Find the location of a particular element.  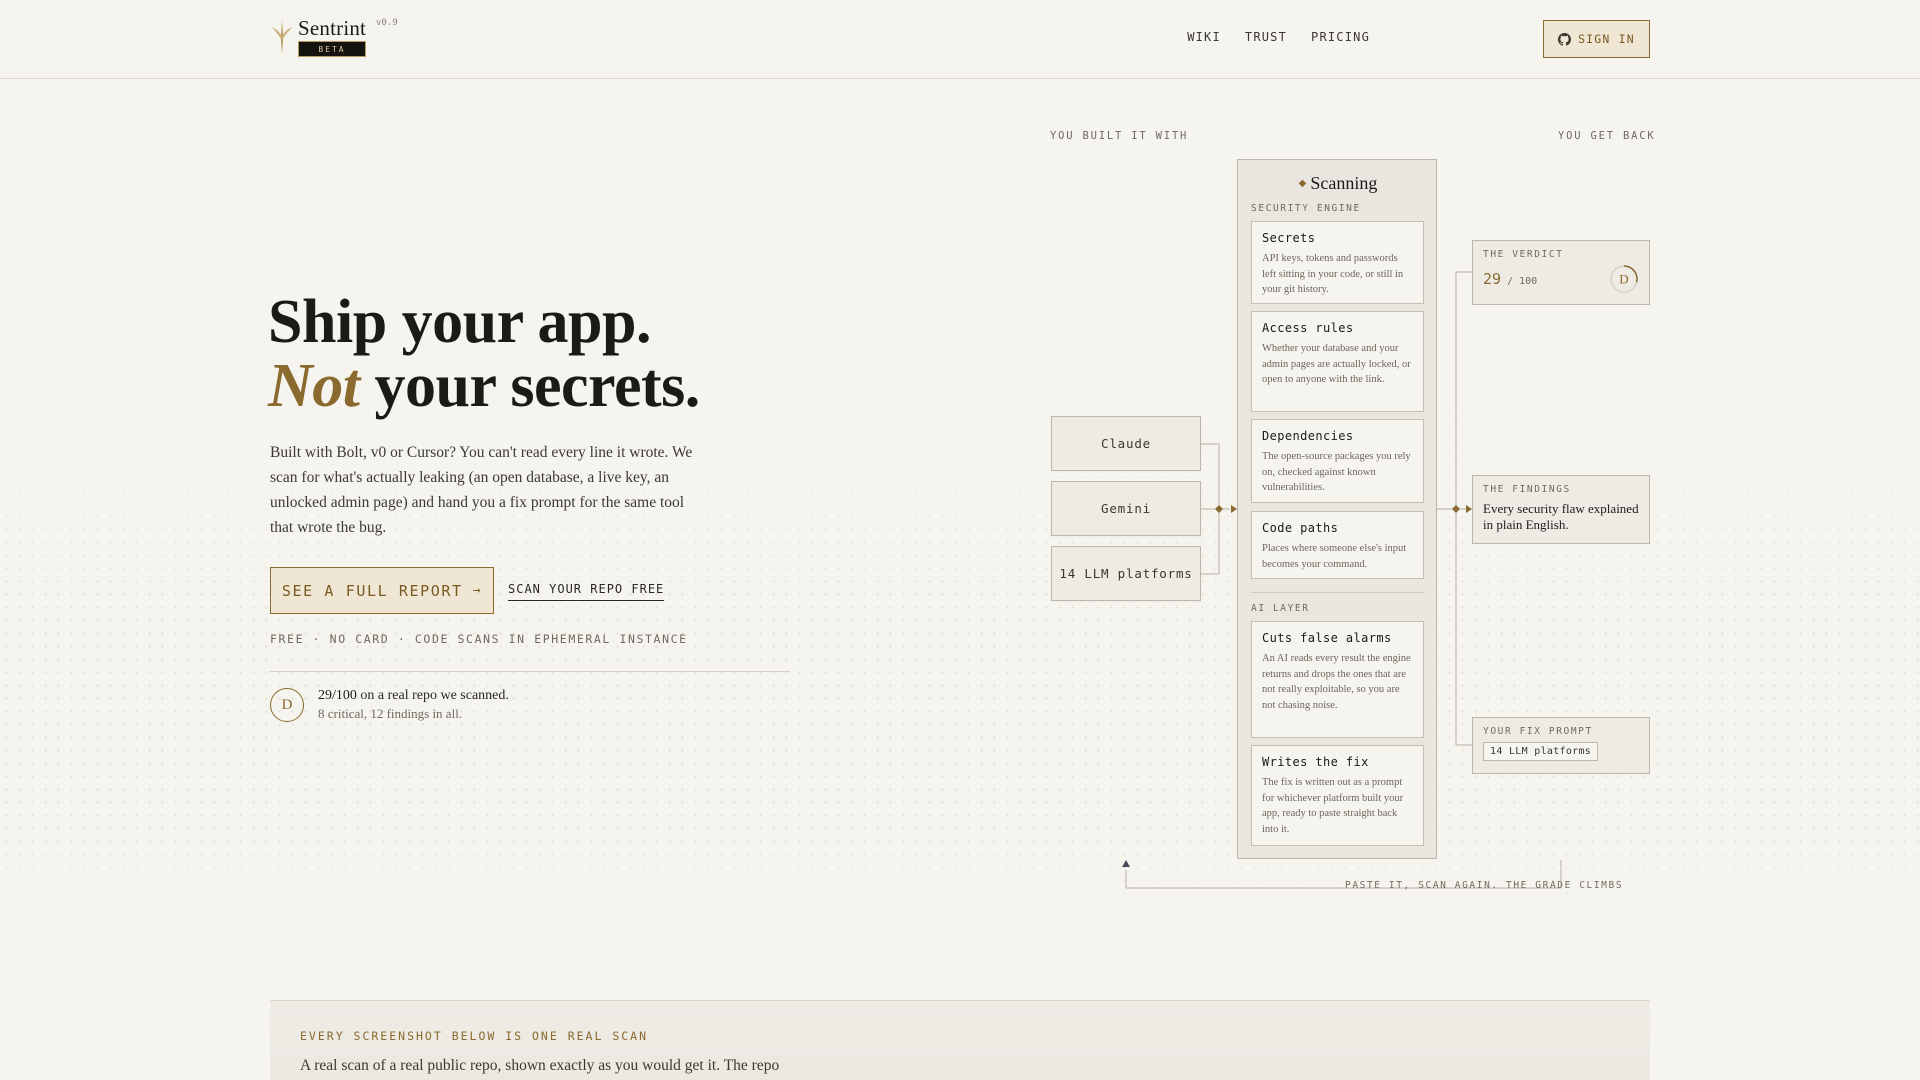

hero-headline: Ship your app. Not your secrets. is located at coordinates (484, 354).